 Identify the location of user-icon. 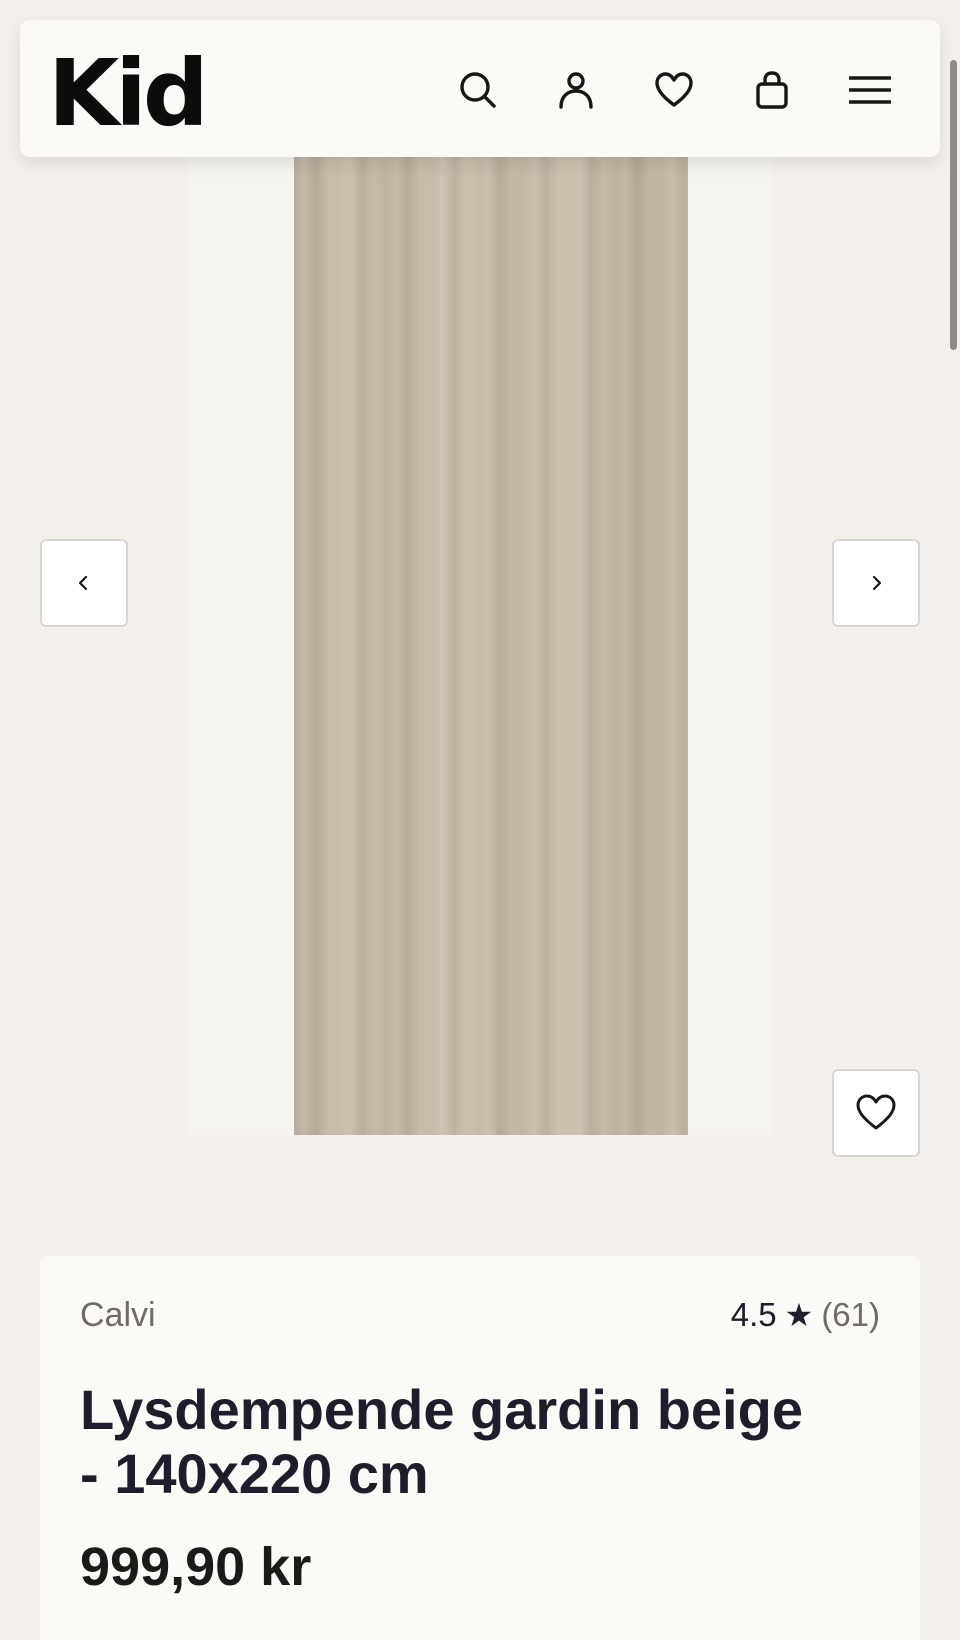
(576, 90).